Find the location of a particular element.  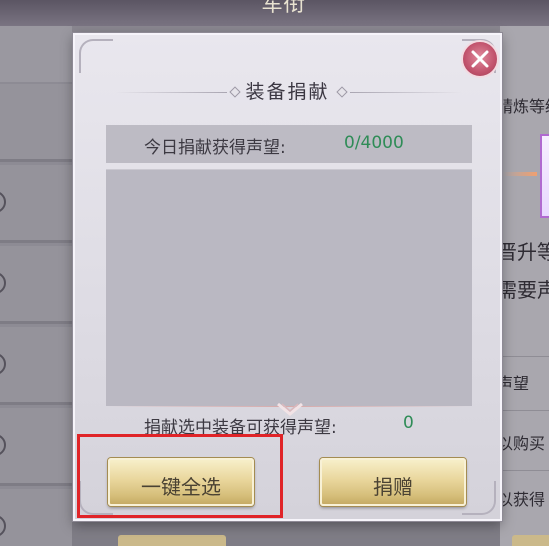

donate-label: 捐赠 is located at coordinates (393, 487).